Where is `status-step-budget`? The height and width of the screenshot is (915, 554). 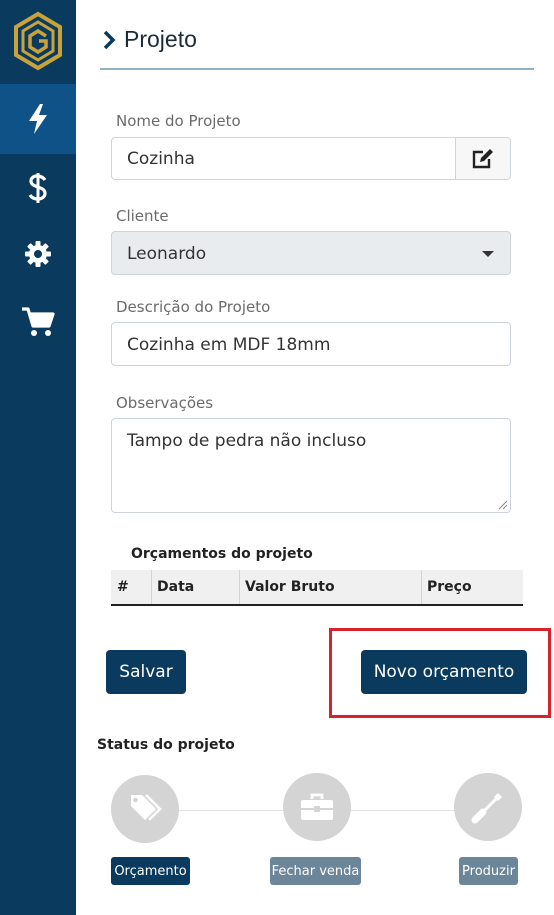 status-step-budget is located at coordinates (145, 809).